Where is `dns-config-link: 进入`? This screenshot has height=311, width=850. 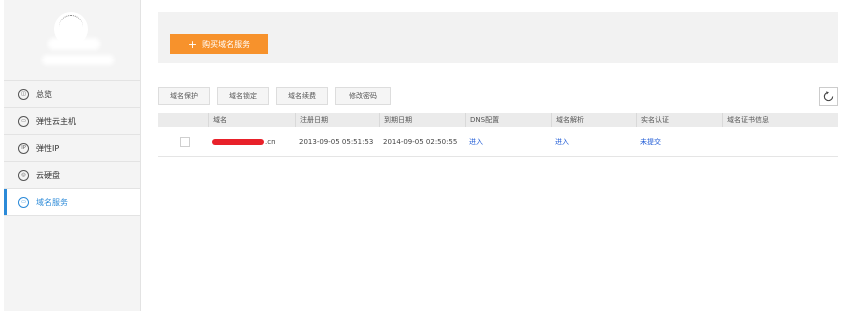
dns-config-link: 进入 is located at coordinates (476, 142).